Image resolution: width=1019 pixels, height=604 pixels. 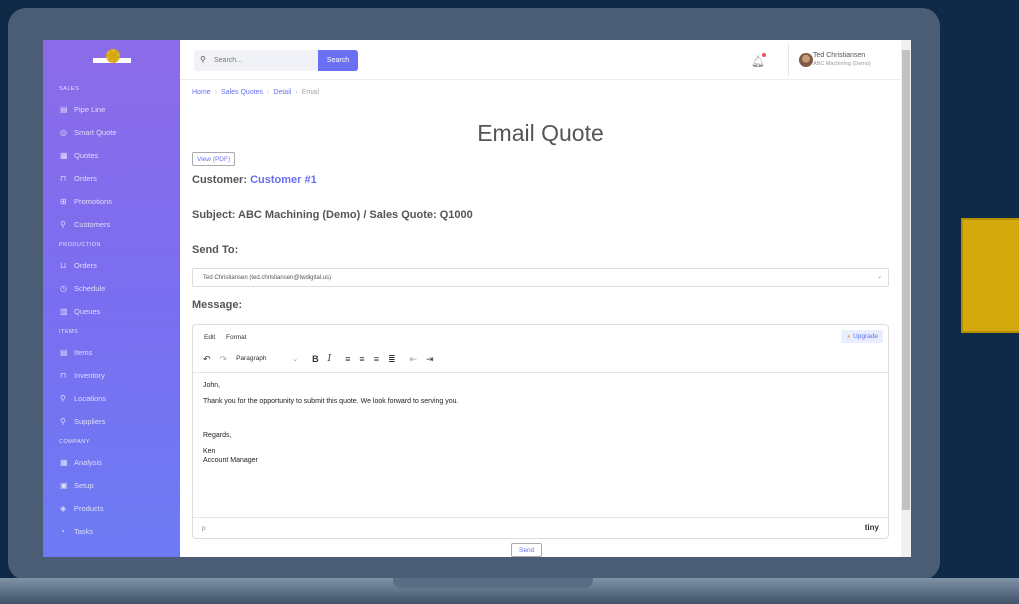 I want to click on sidebar-item-label: Orders, so click(x=85, y=178).